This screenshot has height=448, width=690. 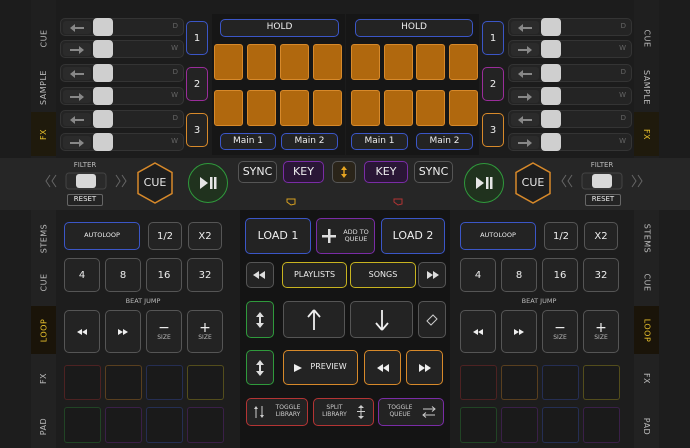 I want to click on tab-cue-right: CUE, so click(x=646, y=38).